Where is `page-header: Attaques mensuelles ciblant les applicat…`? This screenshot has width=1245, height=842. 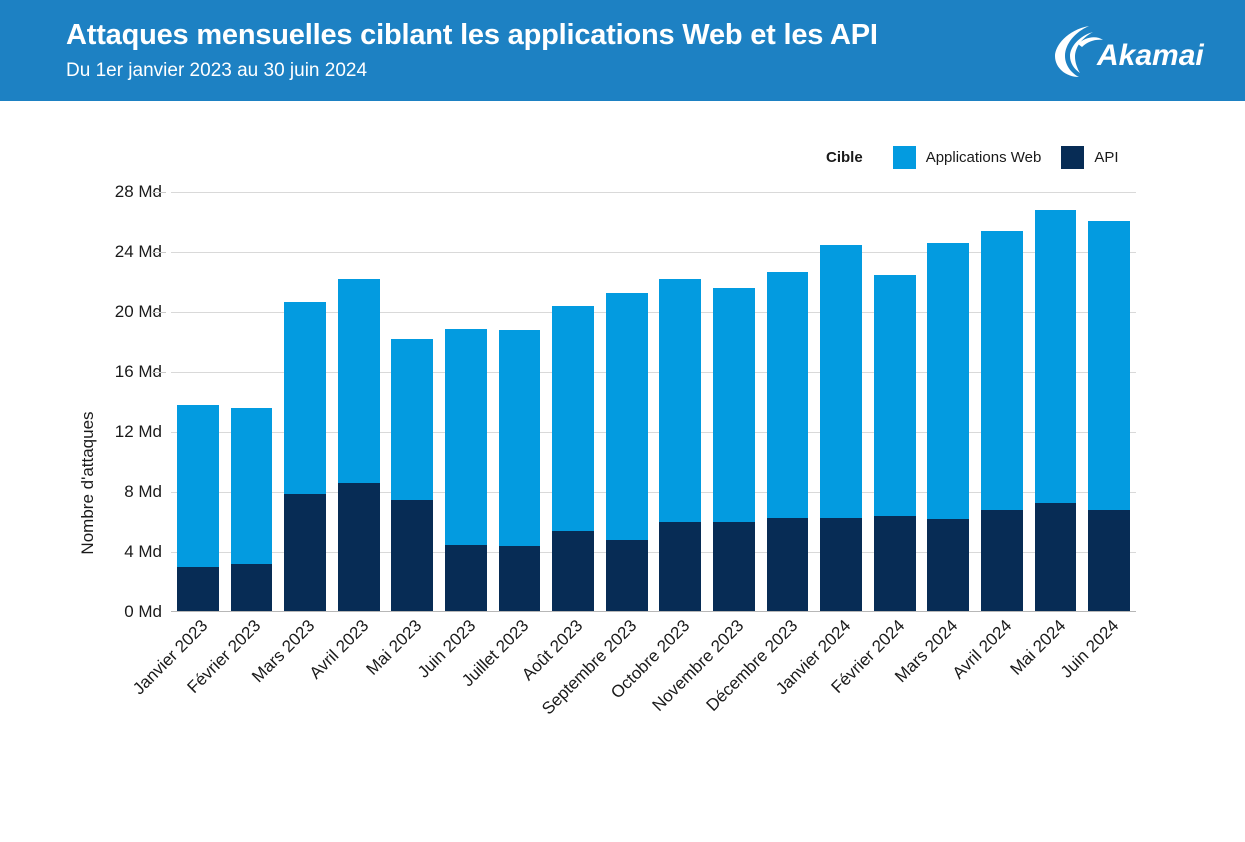 page-header: Attaques mensuelles ciblant les applicat… is located at coordinates (622, 50).